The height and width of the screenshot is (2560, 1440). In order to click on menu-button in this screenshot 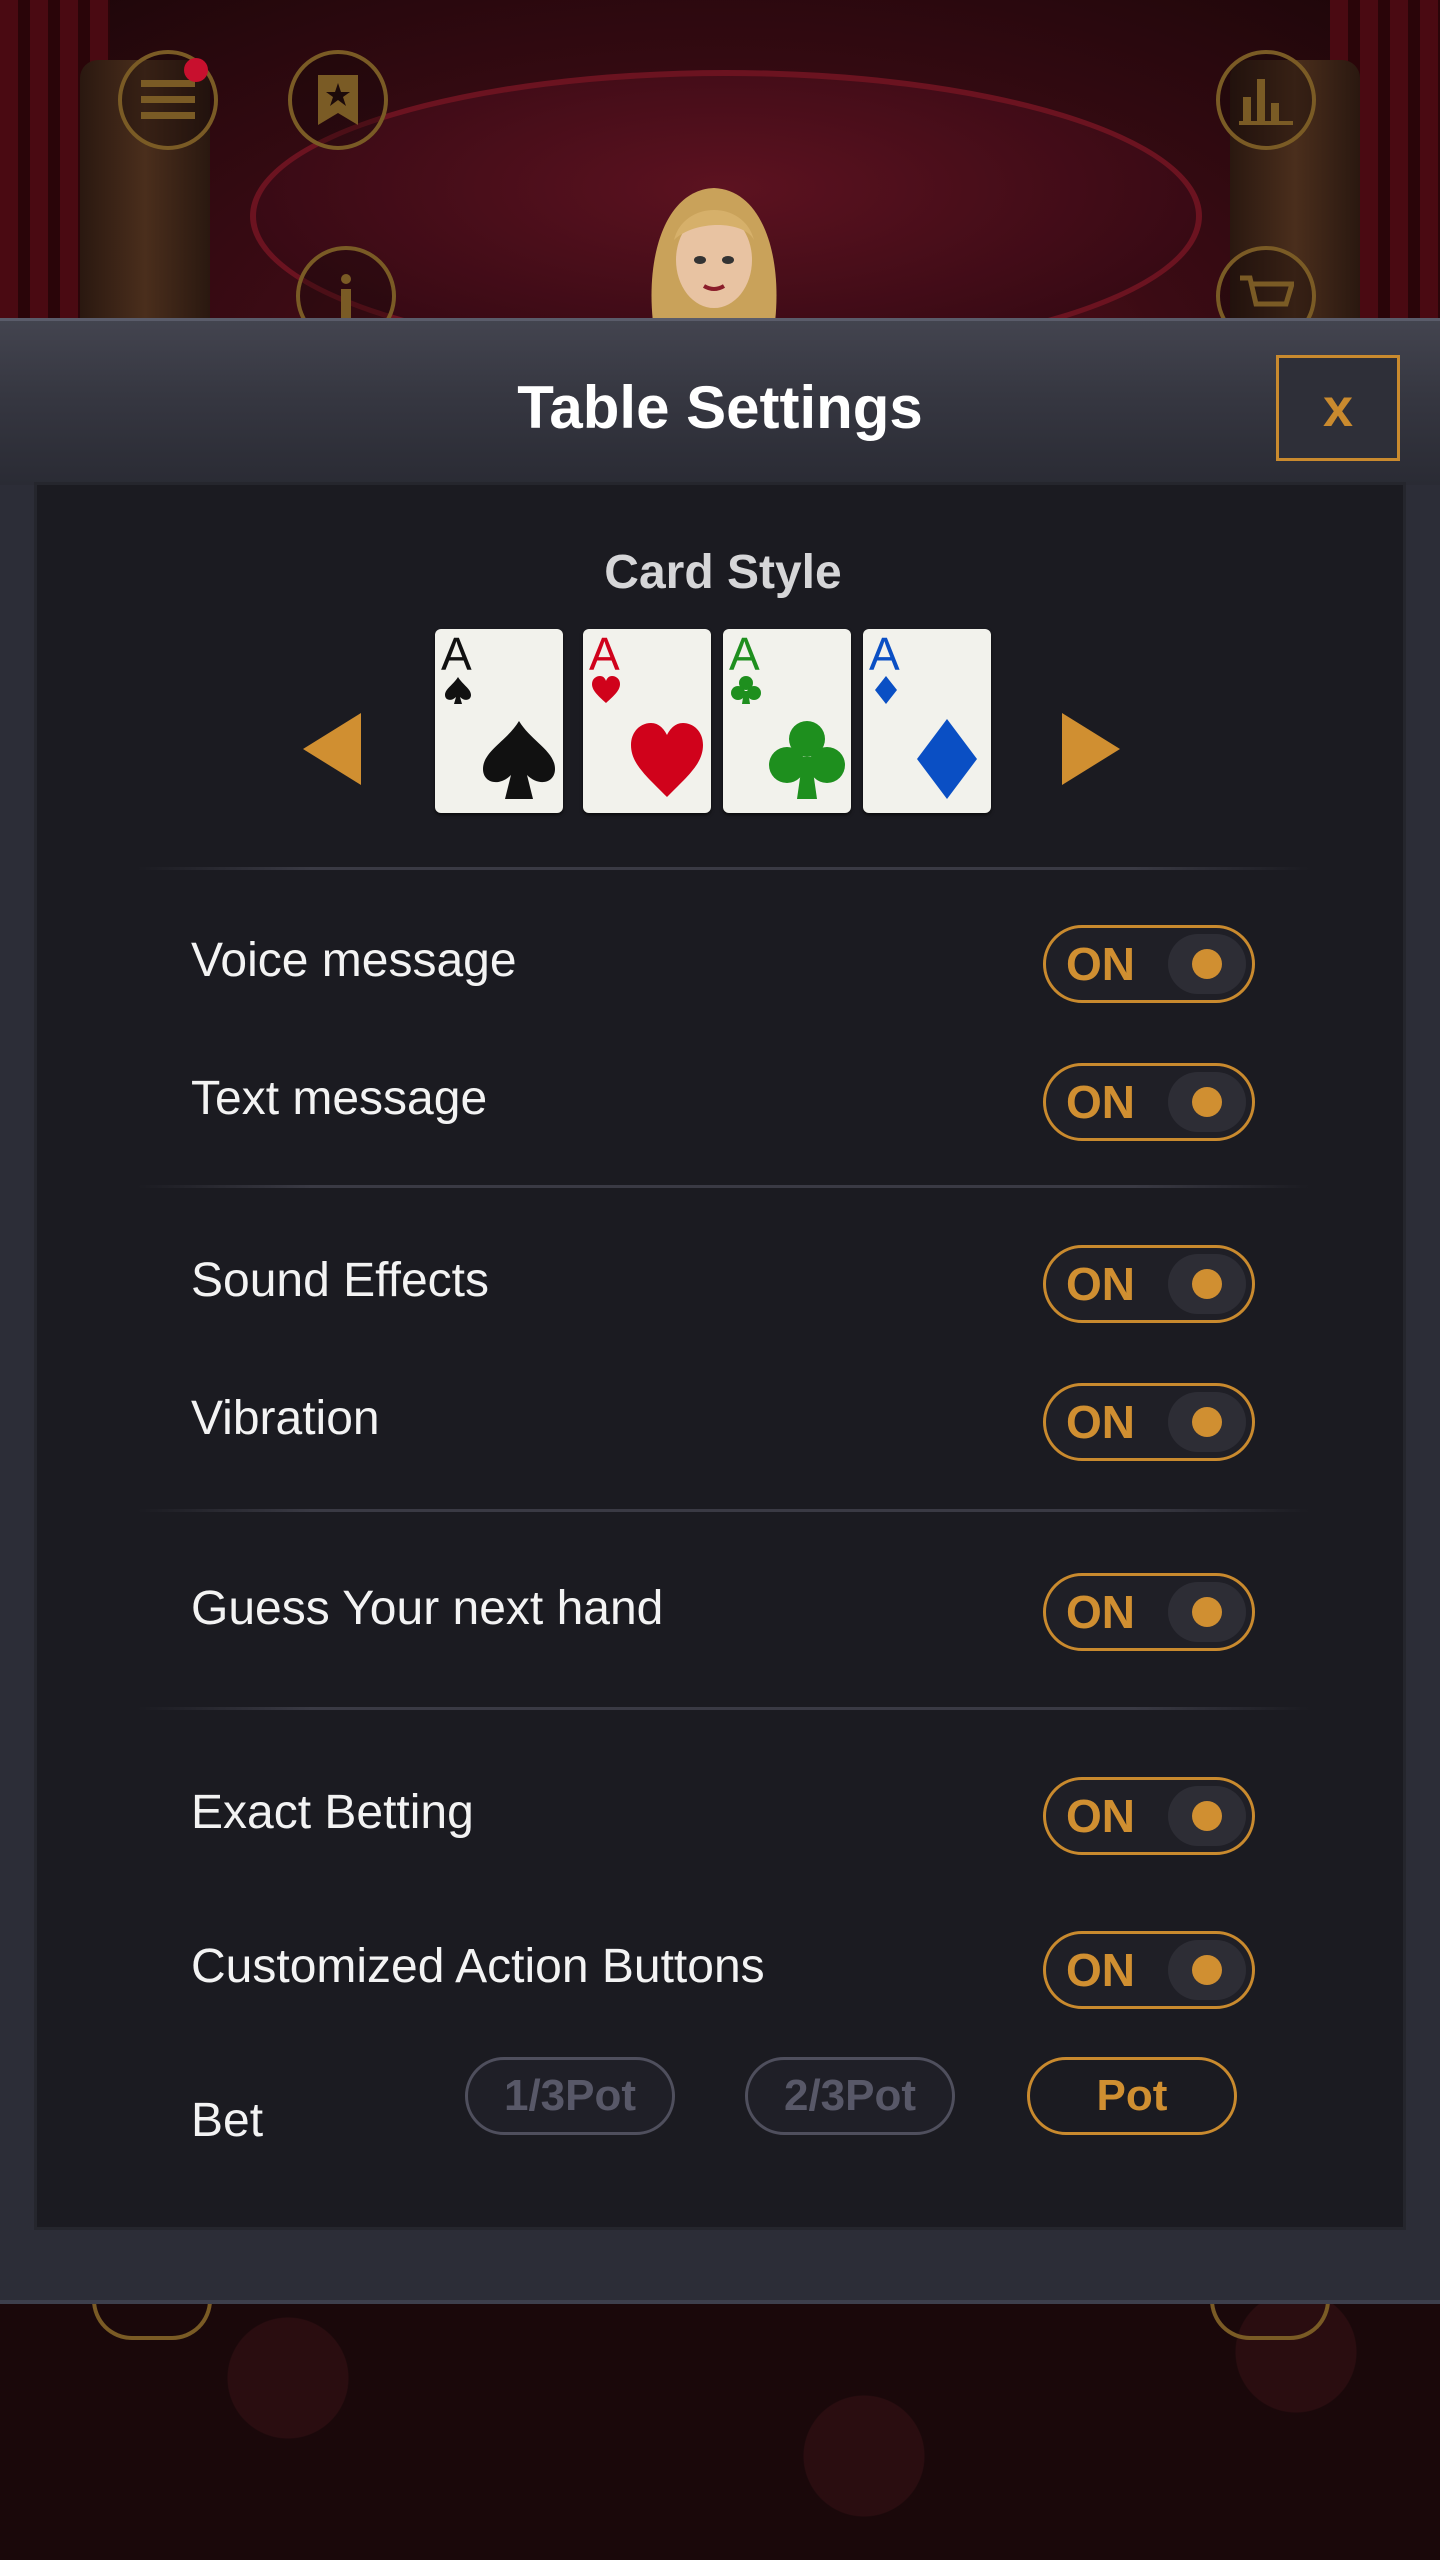, I will do `click(168, 100)`.